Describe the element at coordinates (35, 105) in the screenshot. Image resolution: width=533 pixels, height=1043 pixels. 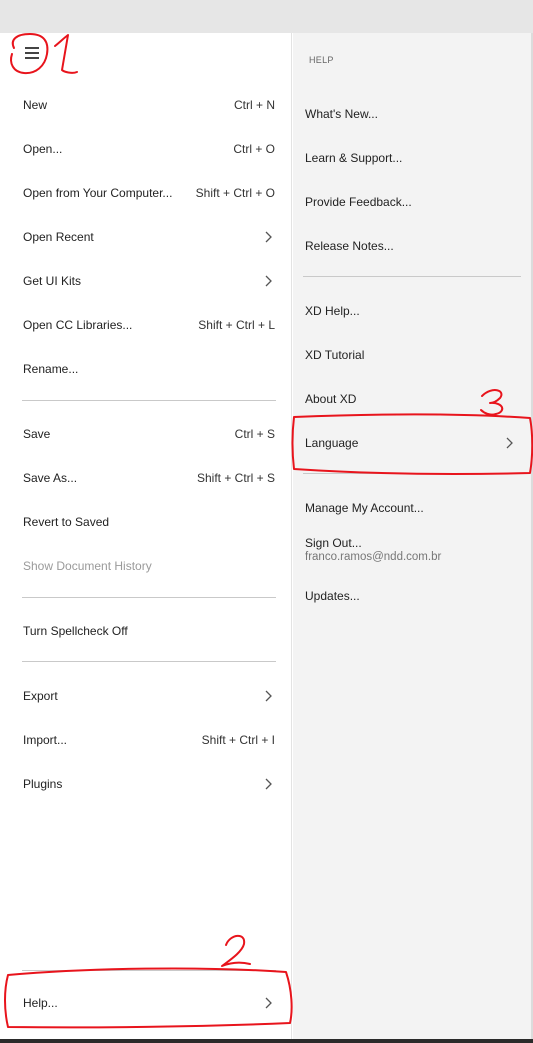
I see `menu-item-label: New` at that location.